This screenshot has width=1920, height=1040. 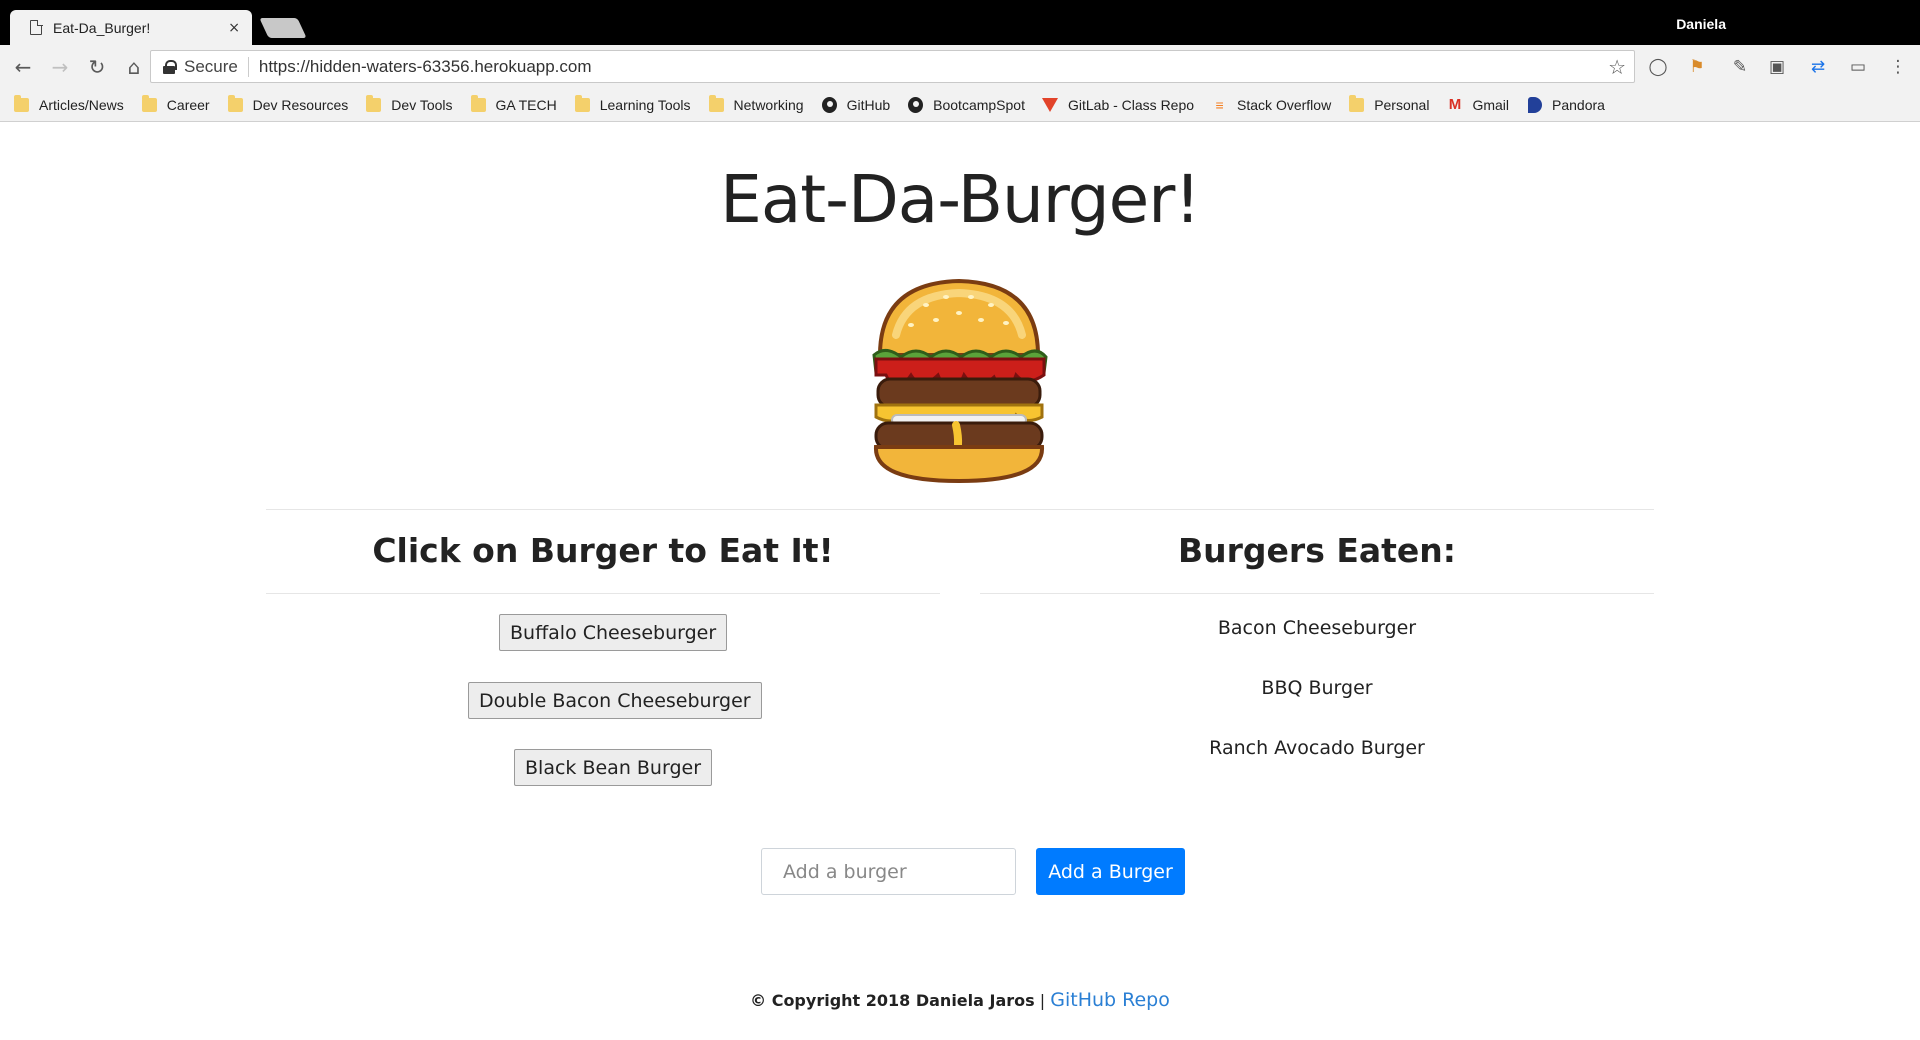 What do you see at coordinates (613, 767) in the screenshot?
I see `devour-black-bean-burger-button: Black Bean Burger` at bounding box center [613, 767].